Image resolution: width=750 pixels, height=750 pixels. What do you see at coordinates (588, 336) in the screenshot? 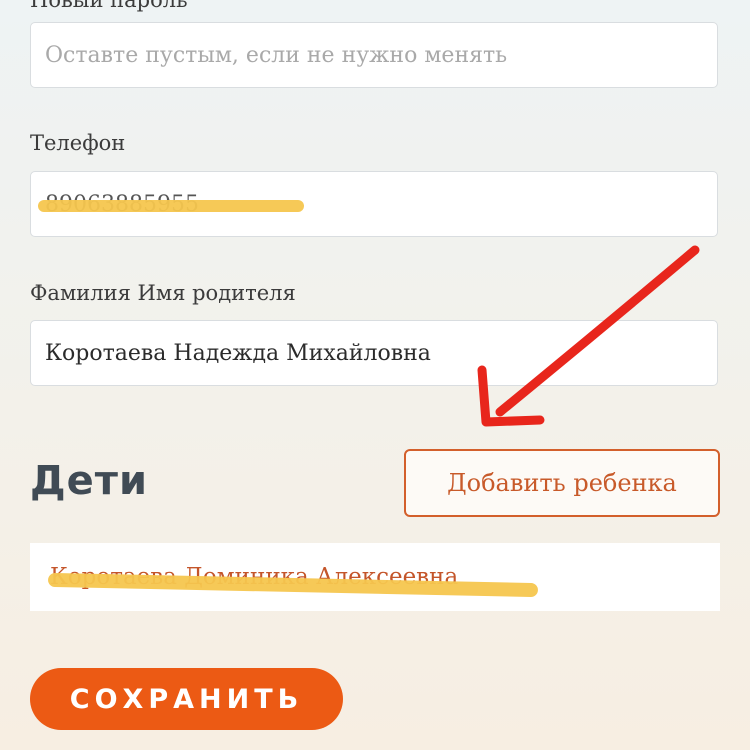
I see `annotation-arrow` at bounding box center [588, 336].